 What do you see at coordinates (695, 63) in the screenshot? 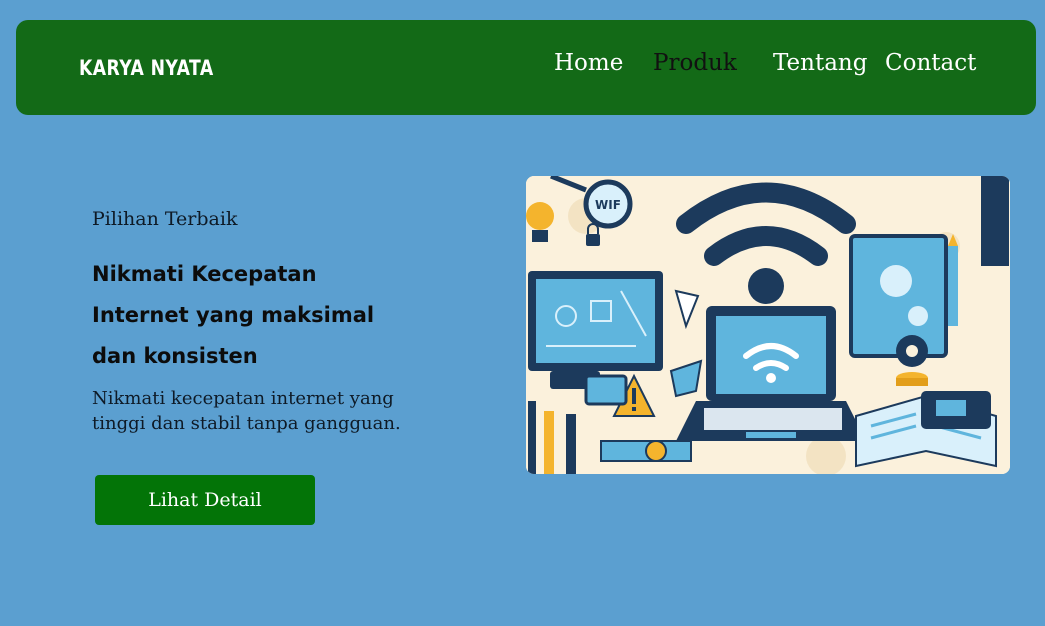
I see `nav-link-produk: Produk` at bounding box center [695, 63].